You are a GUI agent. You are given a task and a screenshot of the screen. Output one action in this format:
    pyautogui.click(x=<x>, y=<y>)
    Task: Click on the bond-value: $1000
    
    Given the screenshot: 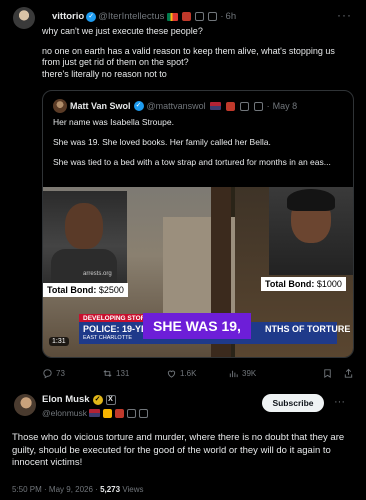 What is the action you would take?
    pyautogui.click(x=329, y=284)
    